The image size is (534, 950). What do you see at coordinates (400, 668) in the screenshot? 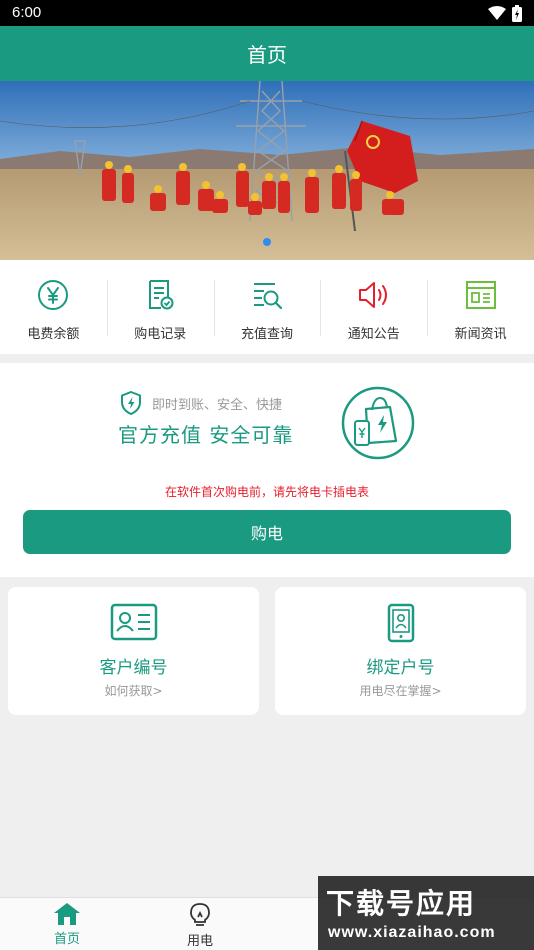
I see `bind-account-title: 绑定户号` at bounding box center [400, 668].